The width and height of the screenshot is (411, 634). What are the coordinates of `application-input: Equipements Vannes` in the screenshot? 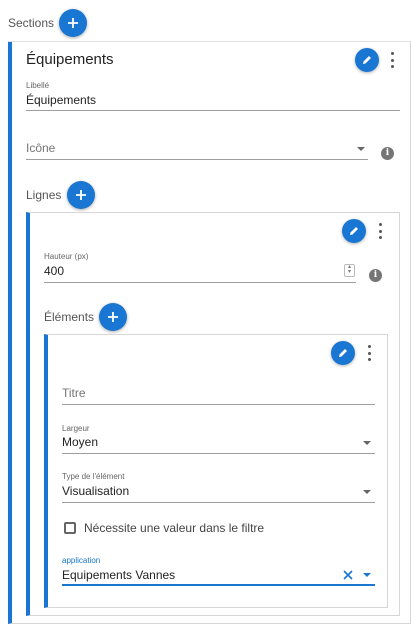 It's located at (118, 575).